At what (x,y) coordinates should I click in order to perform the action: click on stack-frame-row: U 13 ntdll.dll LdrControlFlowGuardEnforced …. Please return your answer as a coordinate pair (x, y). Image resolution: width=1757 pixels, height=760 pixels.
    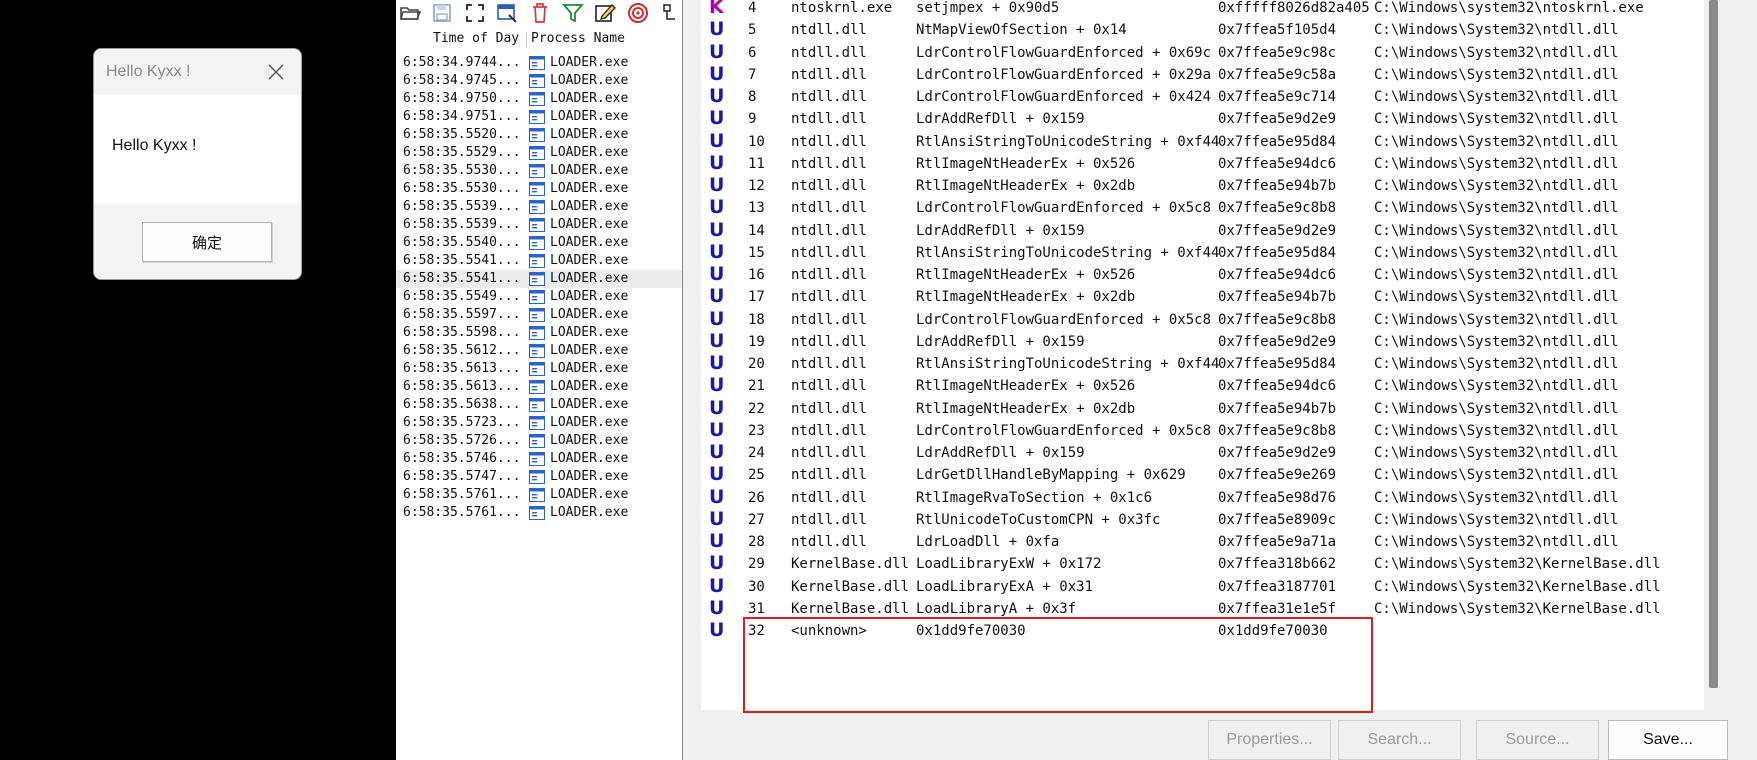
    Looking at the image, I should click on (1202, 208).